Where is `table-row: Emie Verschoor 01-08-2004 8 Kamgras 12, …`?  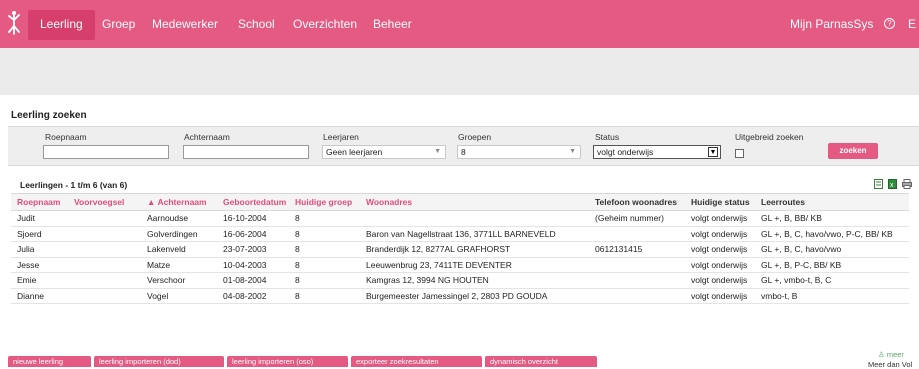
table-row: Emie Verschoor 01-08-2004 8 Kamgras 12, … is located at coordinates (460, 280).